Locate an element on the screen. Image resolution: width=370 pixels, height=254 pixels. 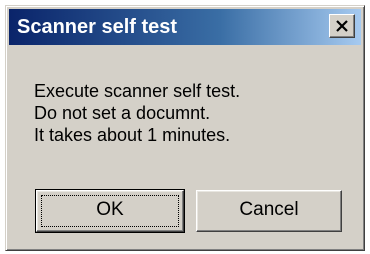
message-line: It takes about 1 minutes. is located at coordinates (132, 135).